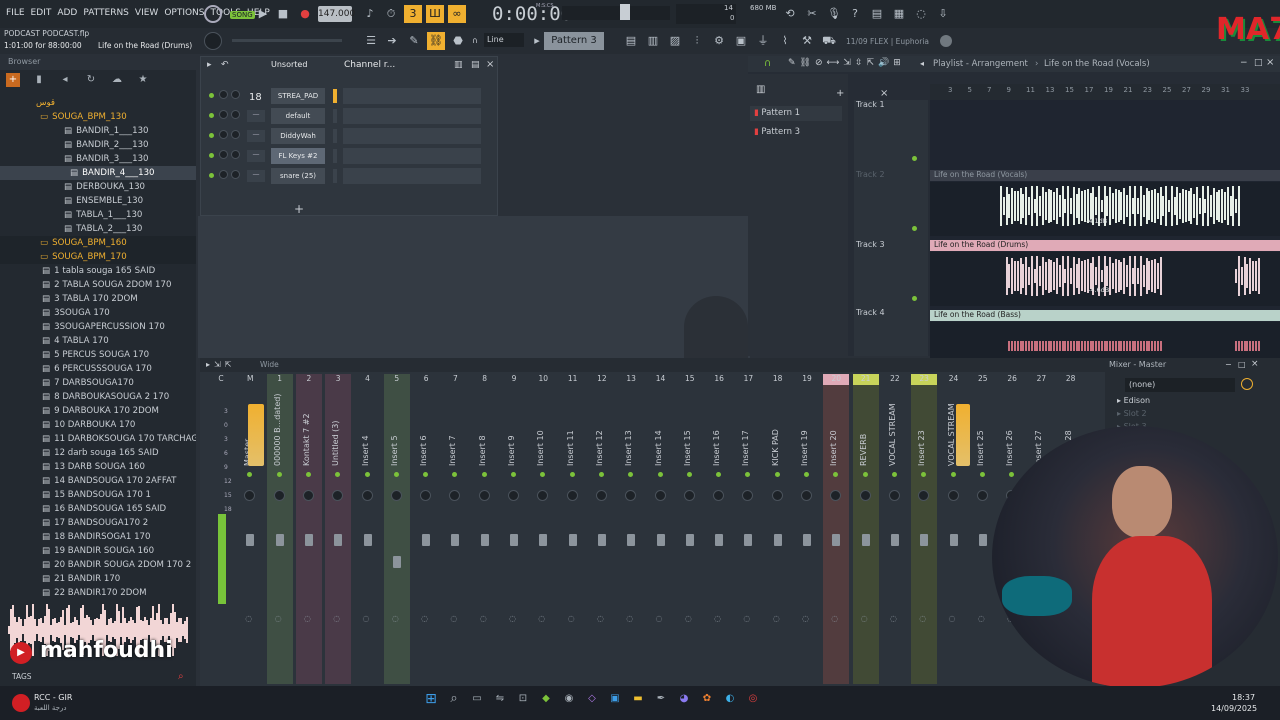 This screenshot has height=720, width=1280. I want to click on mixer-strip: 25 Insert 25 ◌, so click(983, 529).